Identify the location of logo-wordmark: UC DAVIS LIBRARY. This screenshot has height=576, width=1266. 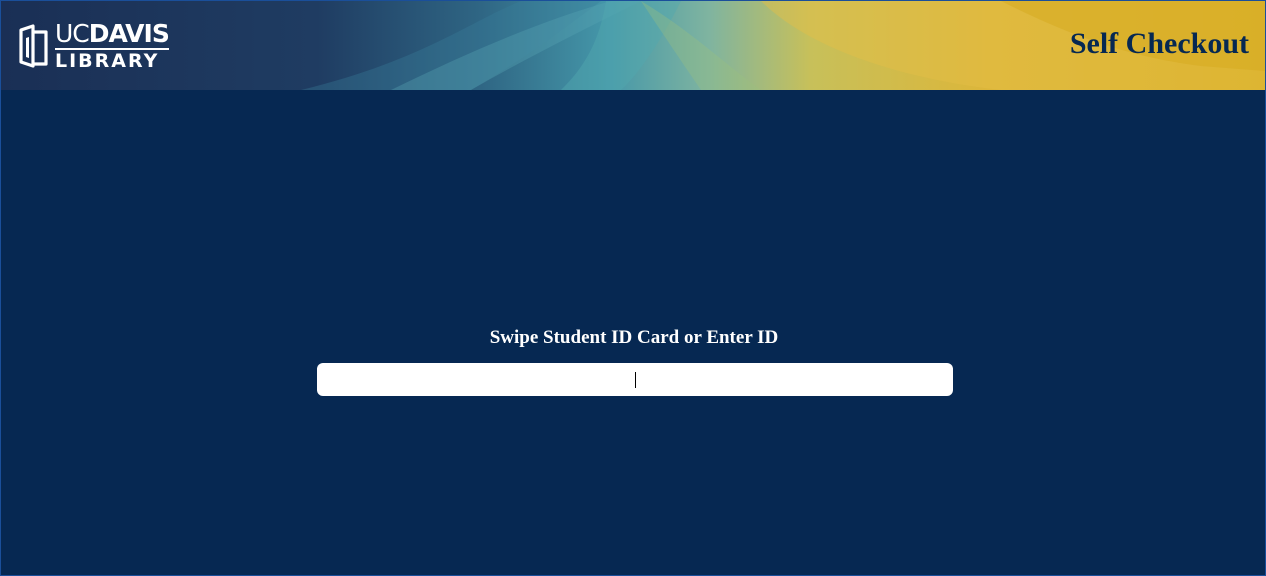
(112, 45).